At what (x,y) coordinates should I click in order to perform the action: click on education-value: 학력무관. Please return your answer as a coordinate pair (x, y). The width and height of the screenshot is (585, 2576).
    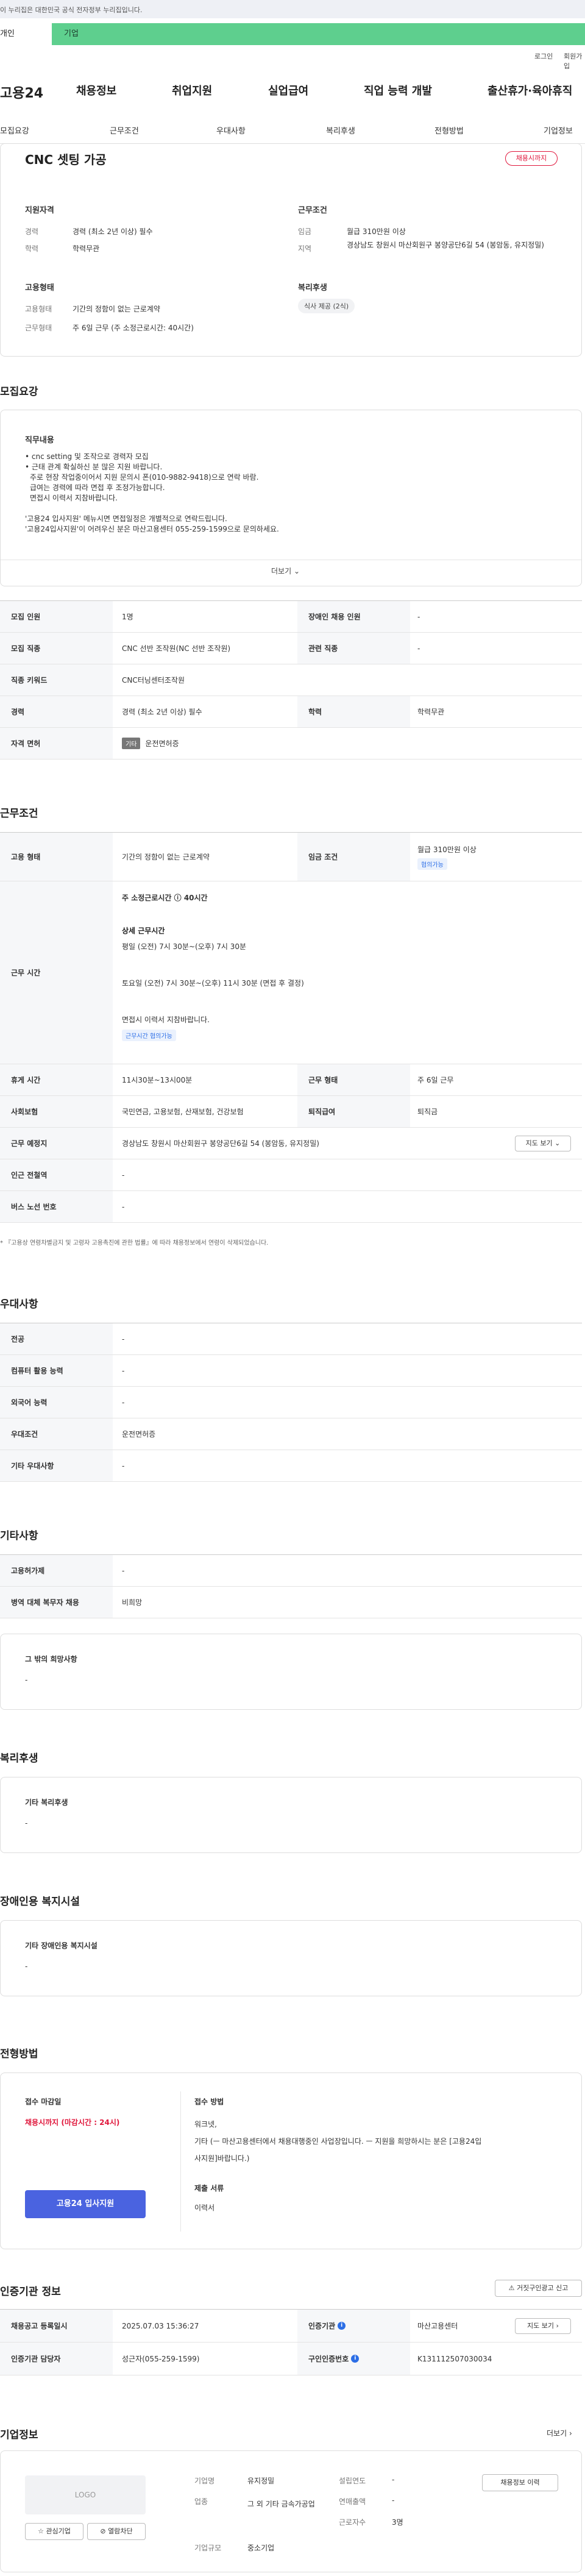
    Looking at the image, I should click on (86, 248).